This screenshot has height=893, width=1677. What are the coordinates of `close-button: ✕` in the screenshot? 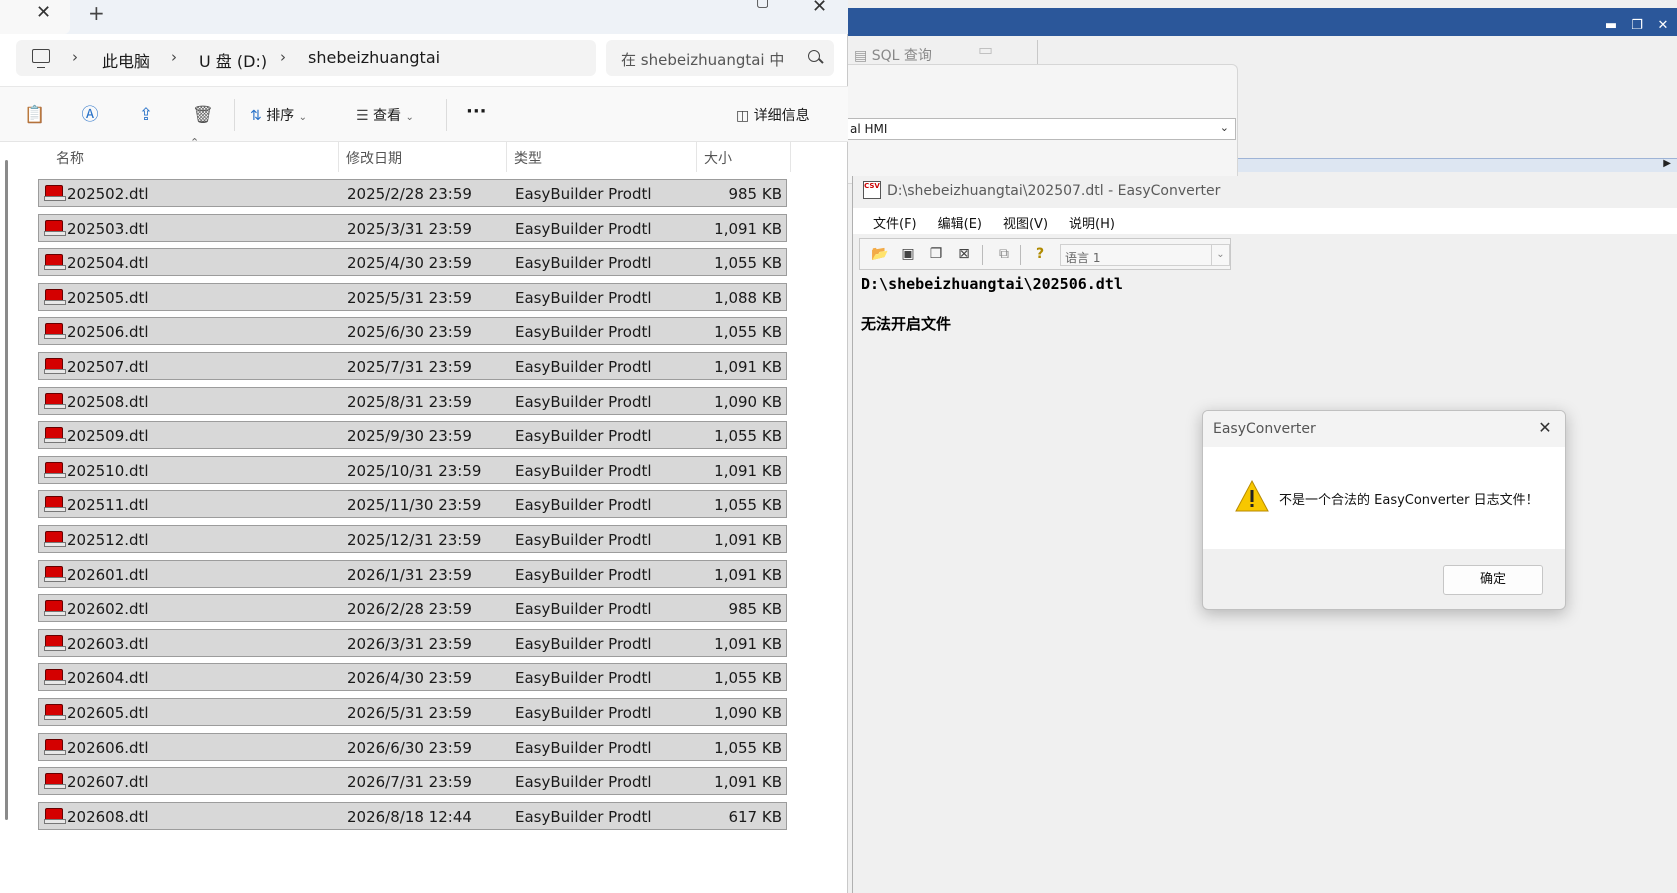 It's located at (1663, 25).